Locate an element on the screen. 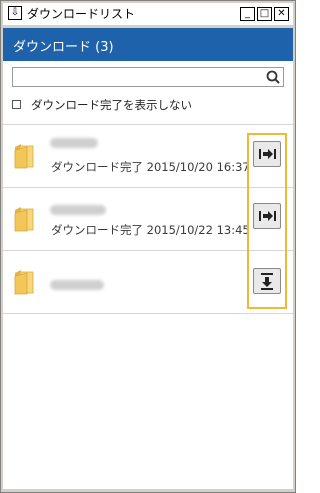 Image resolution: width=320 pixels, height=493 pixels. download-status: ダウンロード完了 2015/10/20 16:37 is located at coordinates (150, 167).